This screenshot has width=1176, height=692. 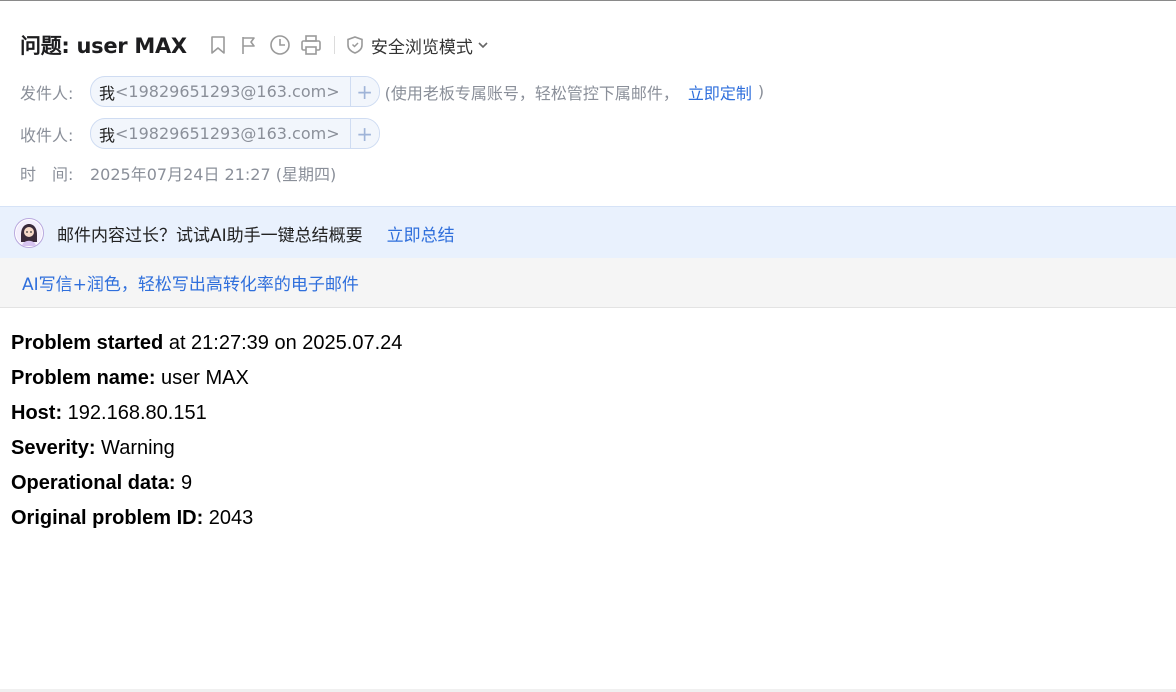 What do you see at coordinates (720, 92) in the screenshot?
I see `customize-now-link: 立即定制` at bounding box center [720, 92].